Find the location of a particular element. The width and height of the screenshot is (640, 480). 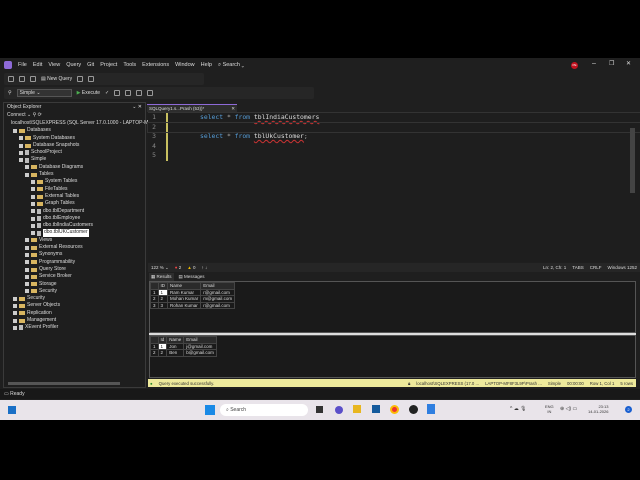

connect-button: Connect ⌄ ⚲ ⟳ is located at coordinates (74, 115).